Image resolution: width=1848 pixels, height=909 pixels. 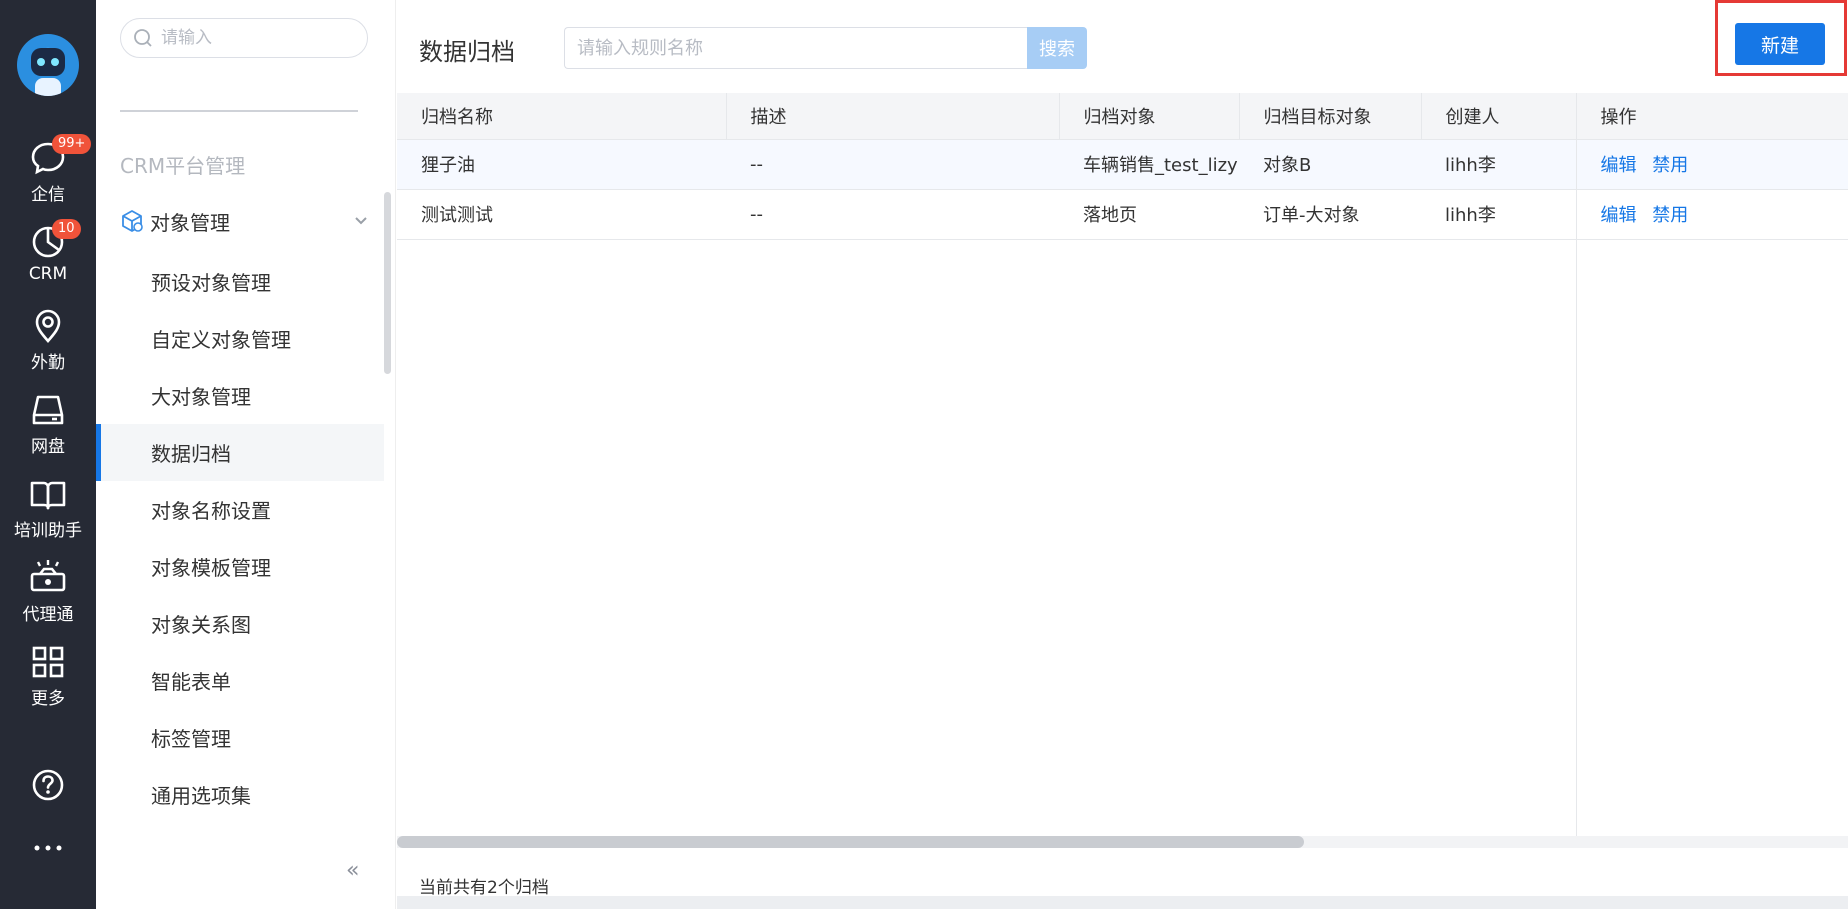 I want to click on target-object-cell: 订单-大对象, so click(x=1330, y=214).